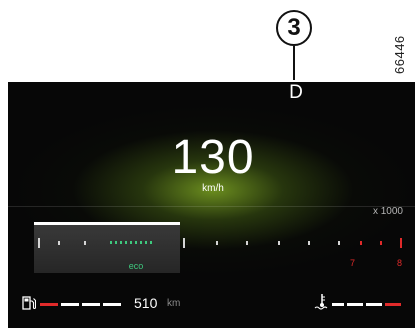 This screenshot has width=420, height=328. What do you see at coordinates (400, 263) in the screenshot?
I see `rpm-label-8: 8` at bounding box center [400, 263].